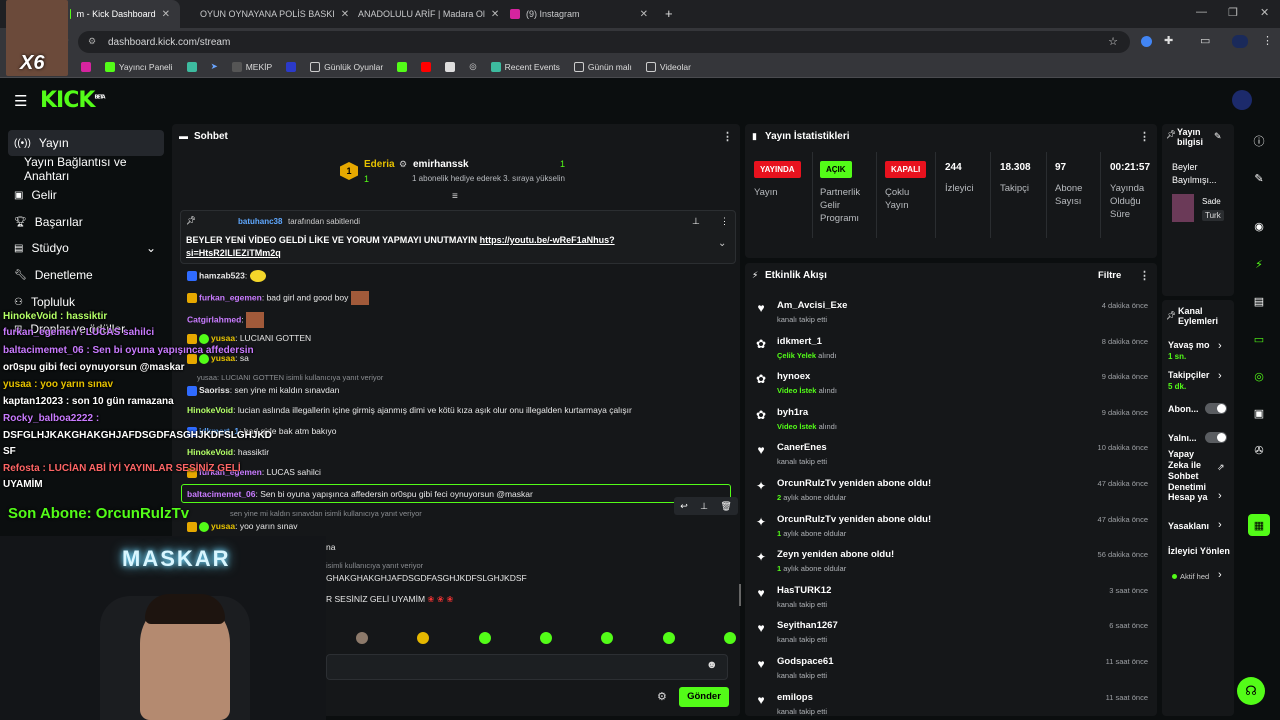  I want to click on hamburger-menu-icon: ☰, so click(20, 101).